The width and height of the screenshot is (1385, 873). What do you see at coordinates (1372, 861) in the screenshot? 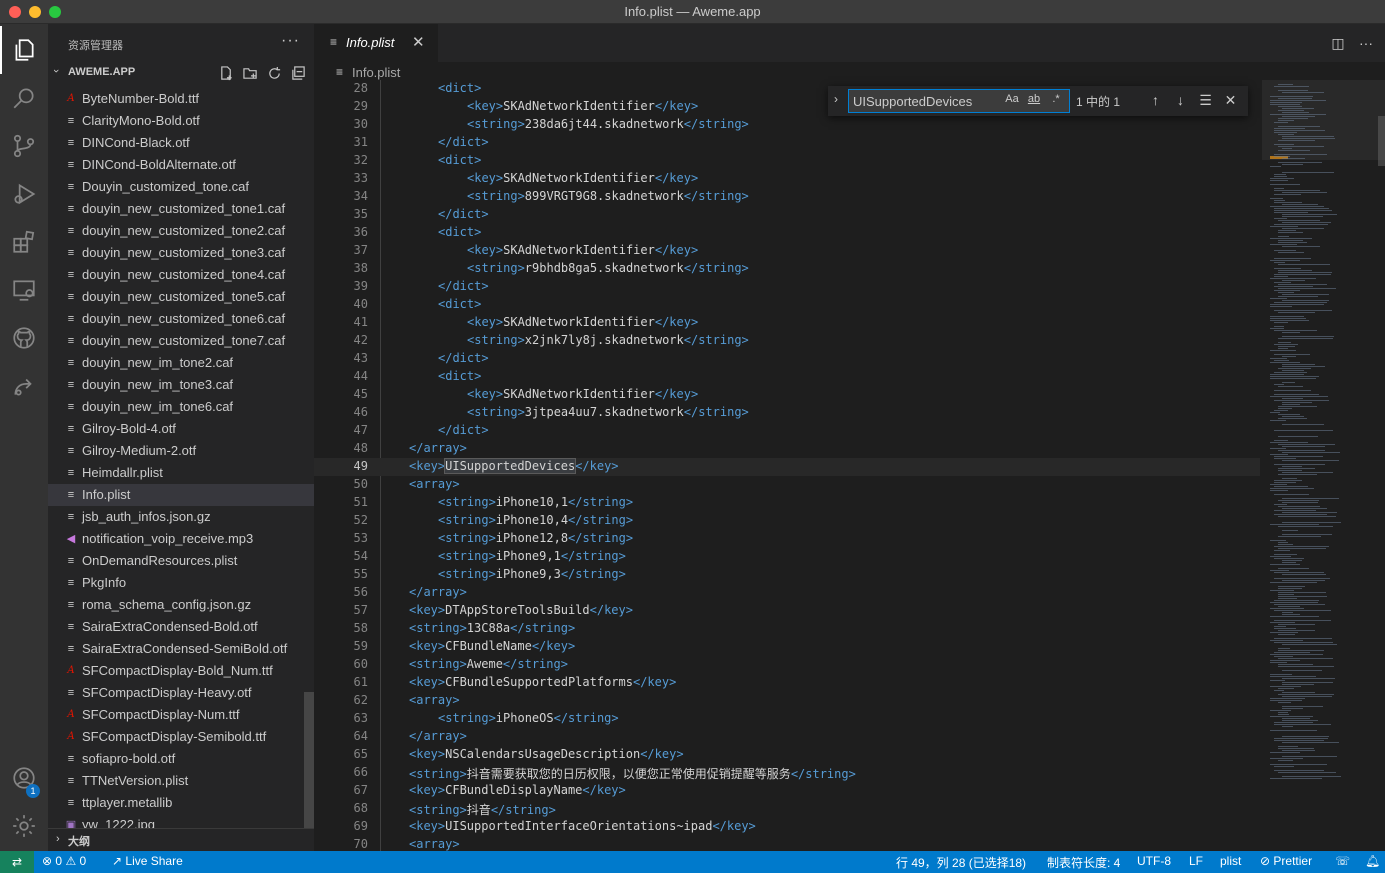
I see `notifications-bell-icon: 🔔︎` at bounding box center [1372, 861].